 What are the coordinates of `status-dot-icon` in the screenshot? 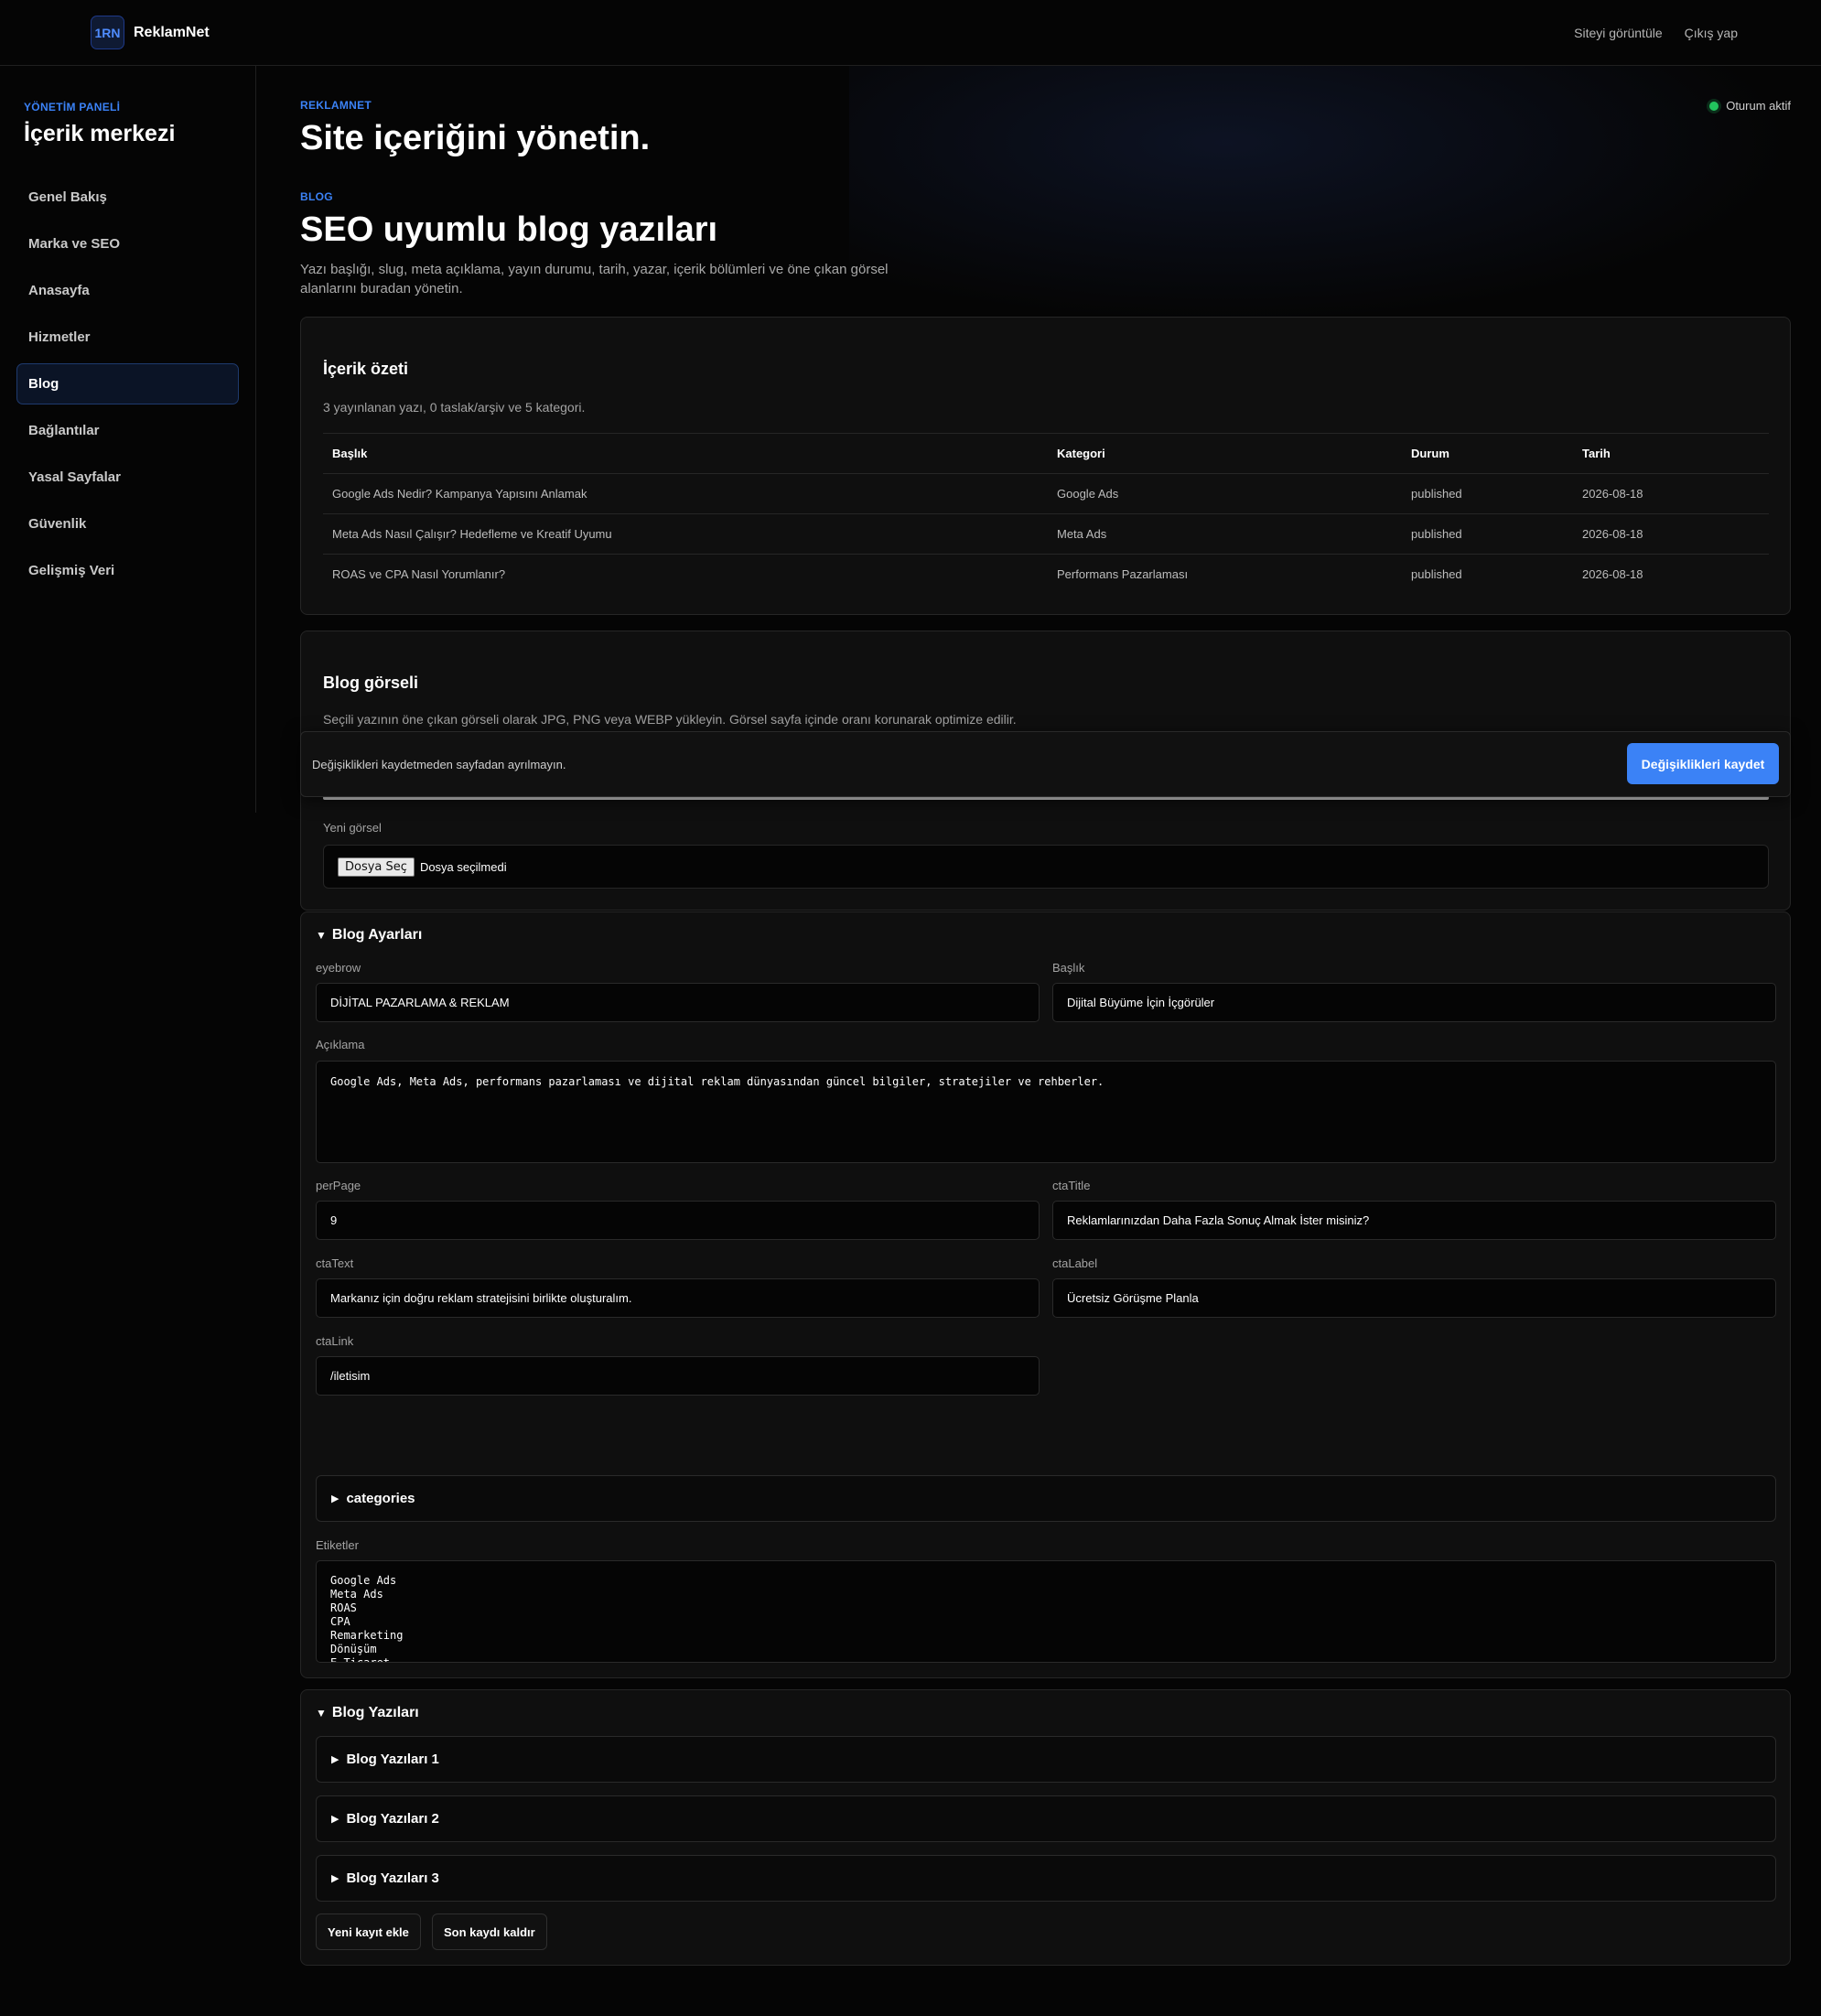 It's located at (1714, 106).